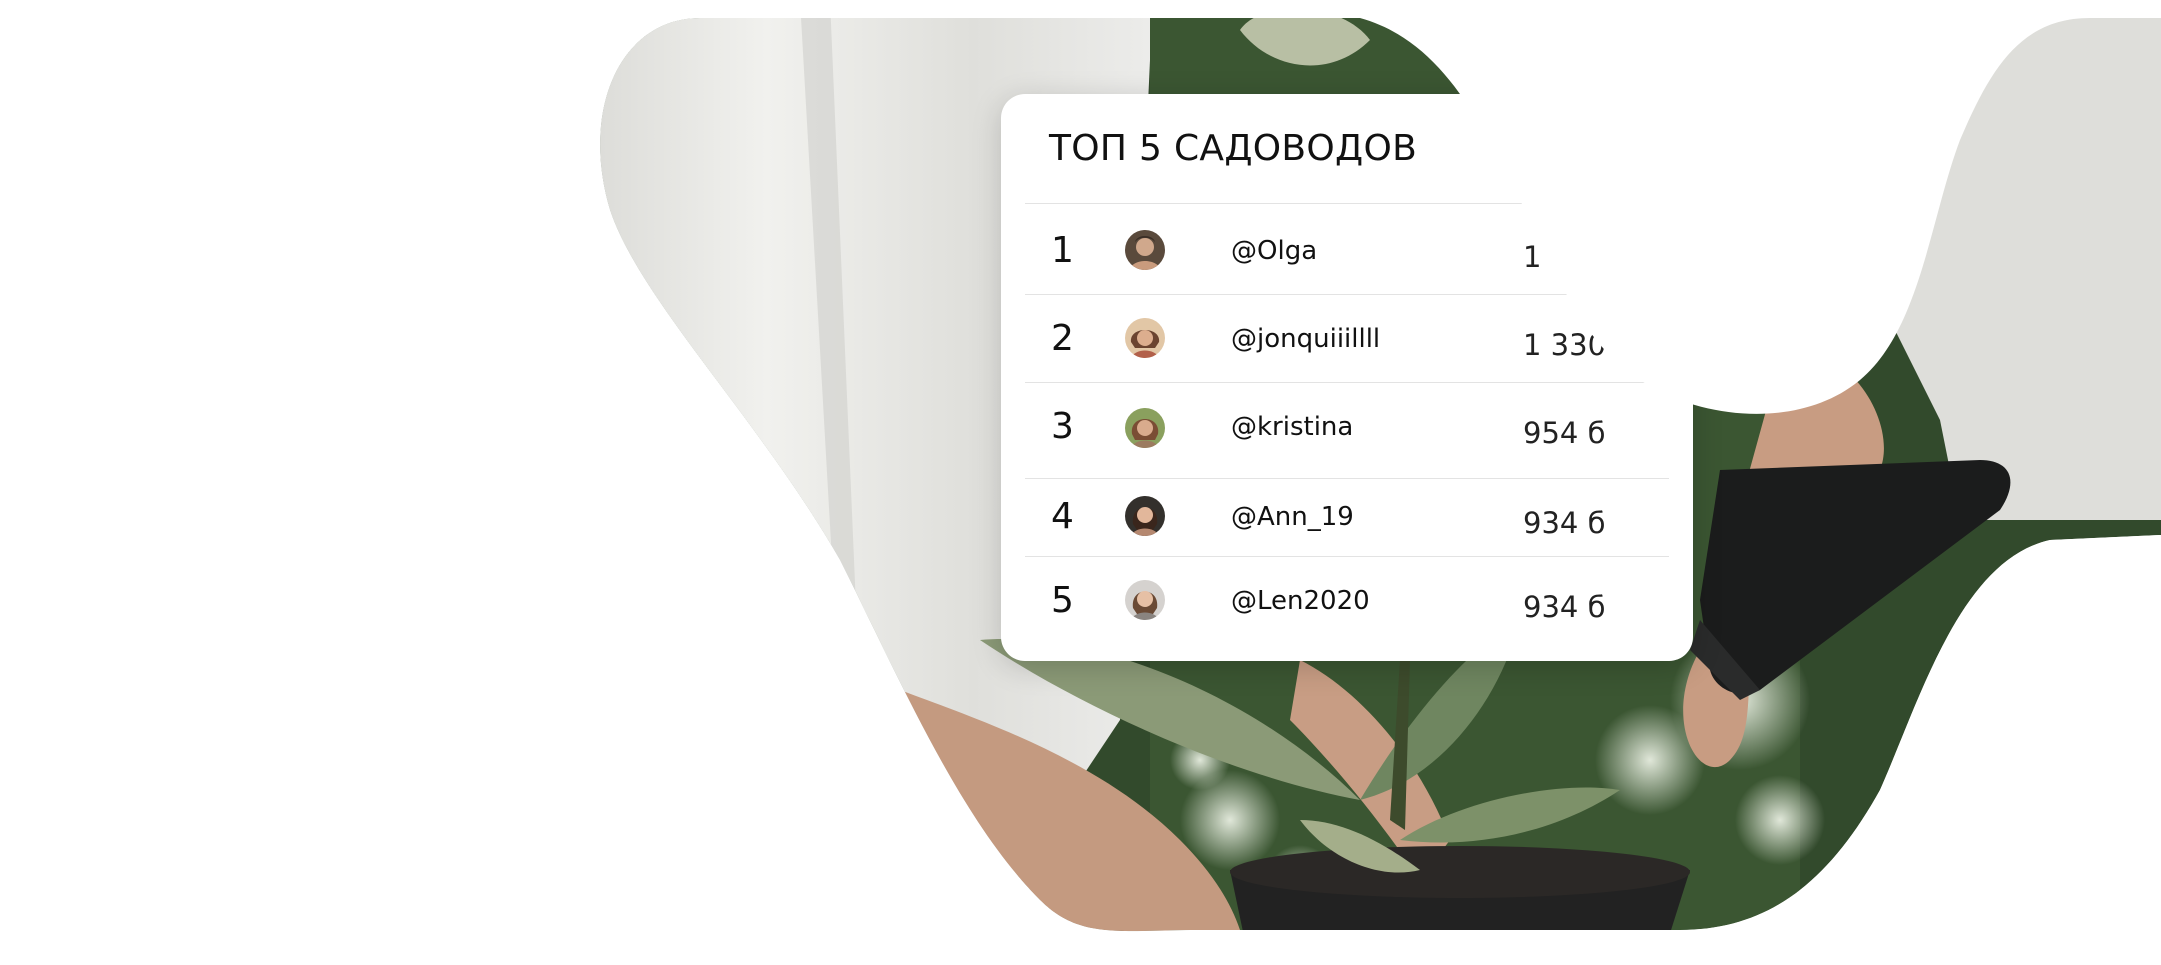  I want to click on avatar-kristina-icon, so click(1145, 428).